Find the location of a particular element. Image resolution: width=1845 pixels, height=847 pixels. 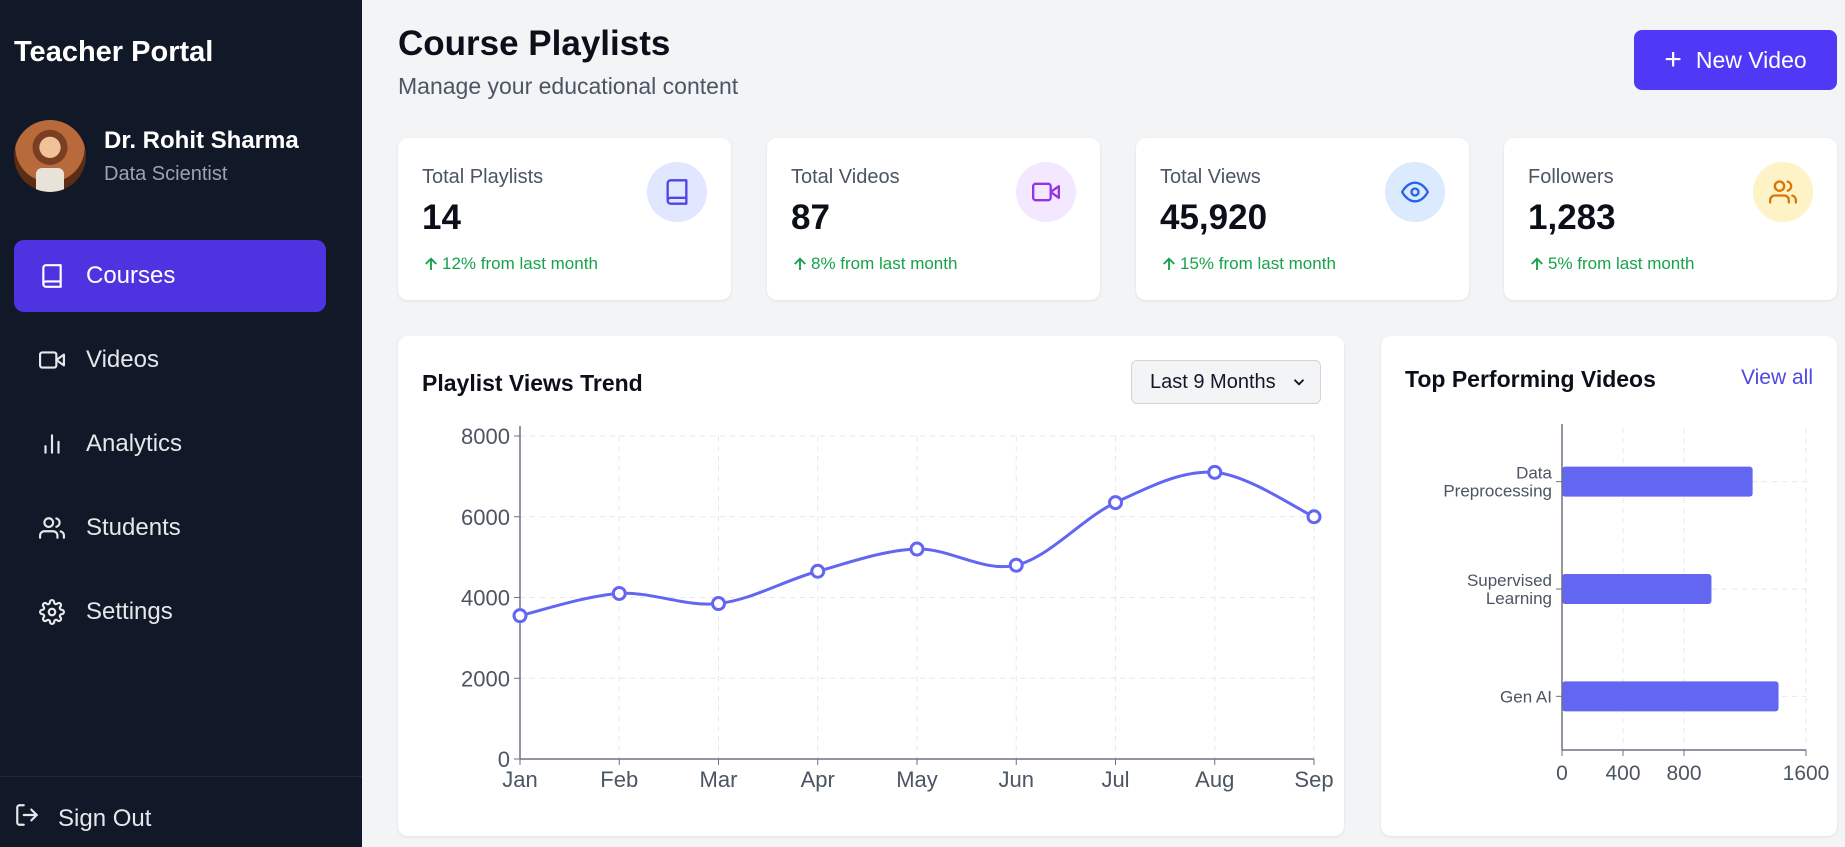

sign-out-icon is located at coordinates (36, 818).